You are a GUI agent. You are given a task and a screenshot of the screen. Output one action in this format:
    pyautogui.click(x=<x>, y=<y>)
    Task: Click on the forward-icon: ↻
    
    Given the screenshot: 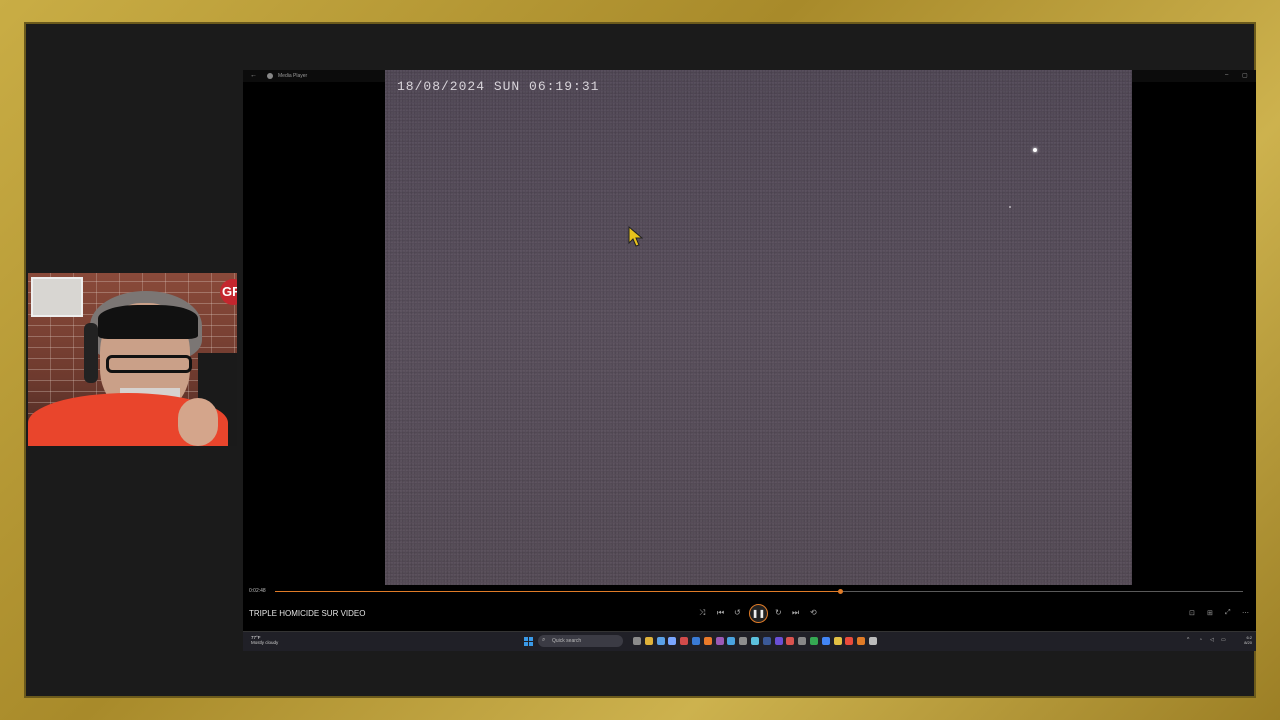 What is the action you would take?
    pyautogui.click(x=778, y=612)
    